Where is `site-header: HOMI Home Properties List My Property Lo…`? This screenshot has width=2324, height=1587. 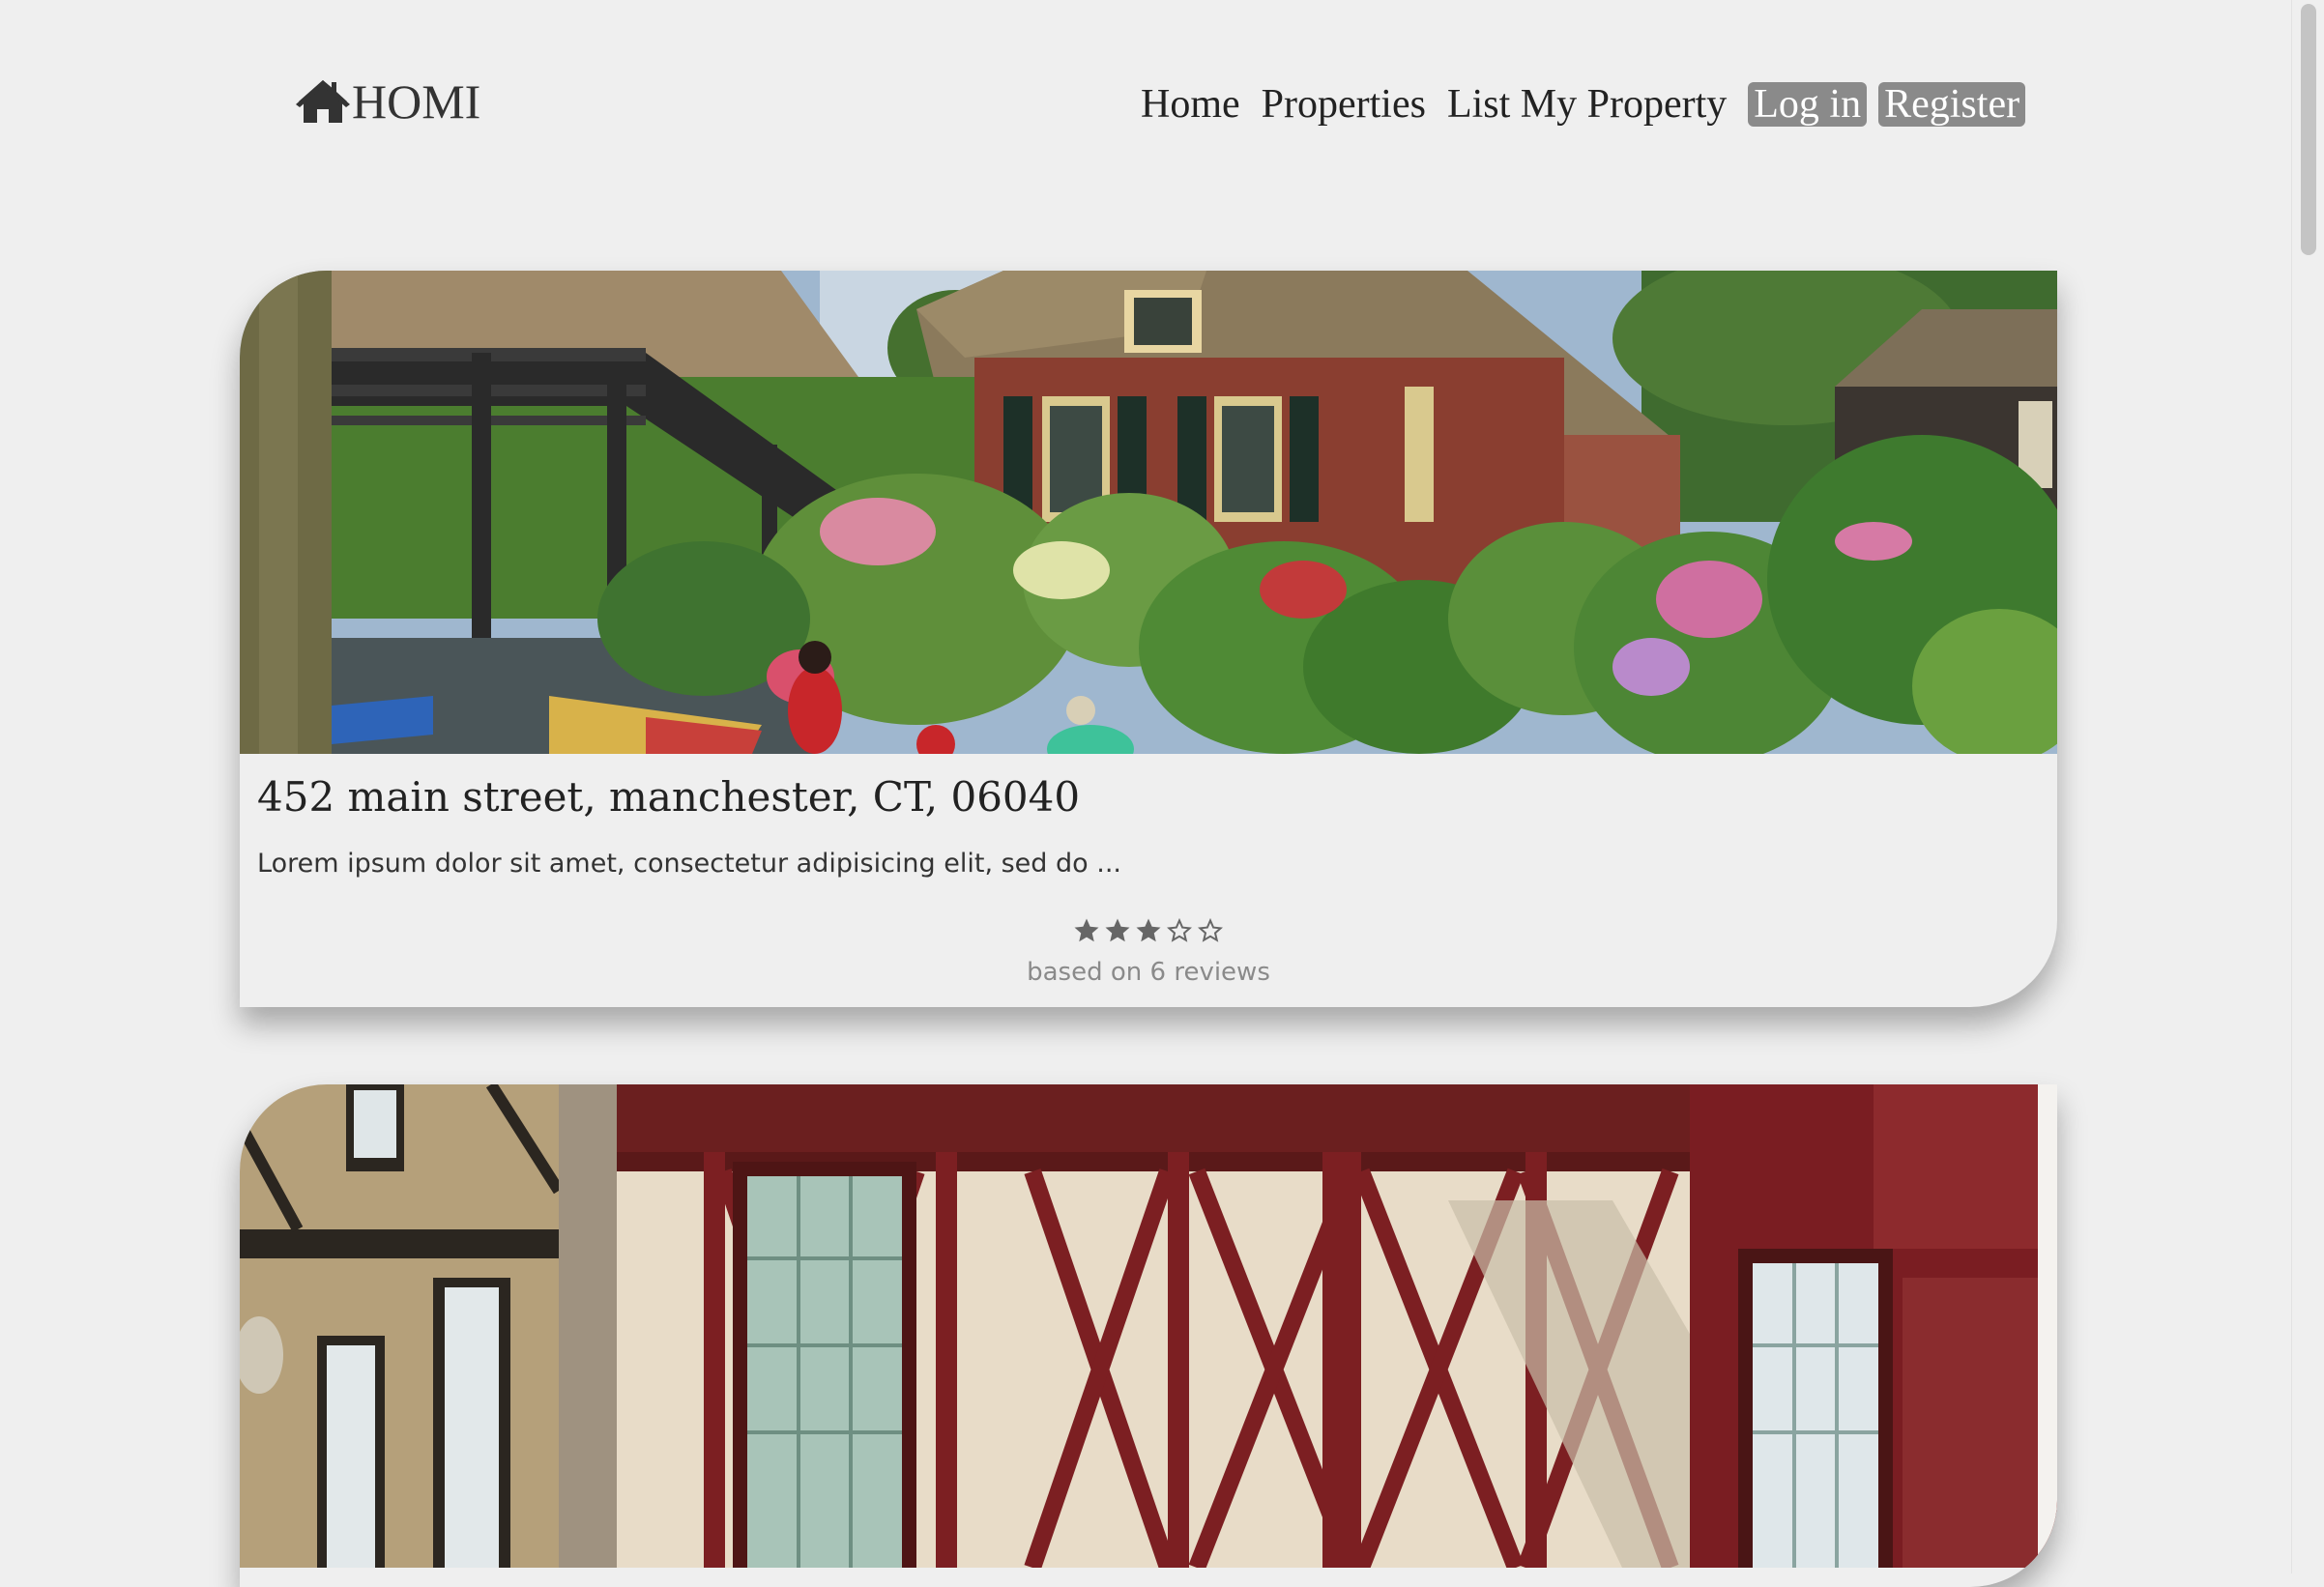 site-header: HOMI Home Properties List My Property Lo… is located at coordinates (1145, 111).